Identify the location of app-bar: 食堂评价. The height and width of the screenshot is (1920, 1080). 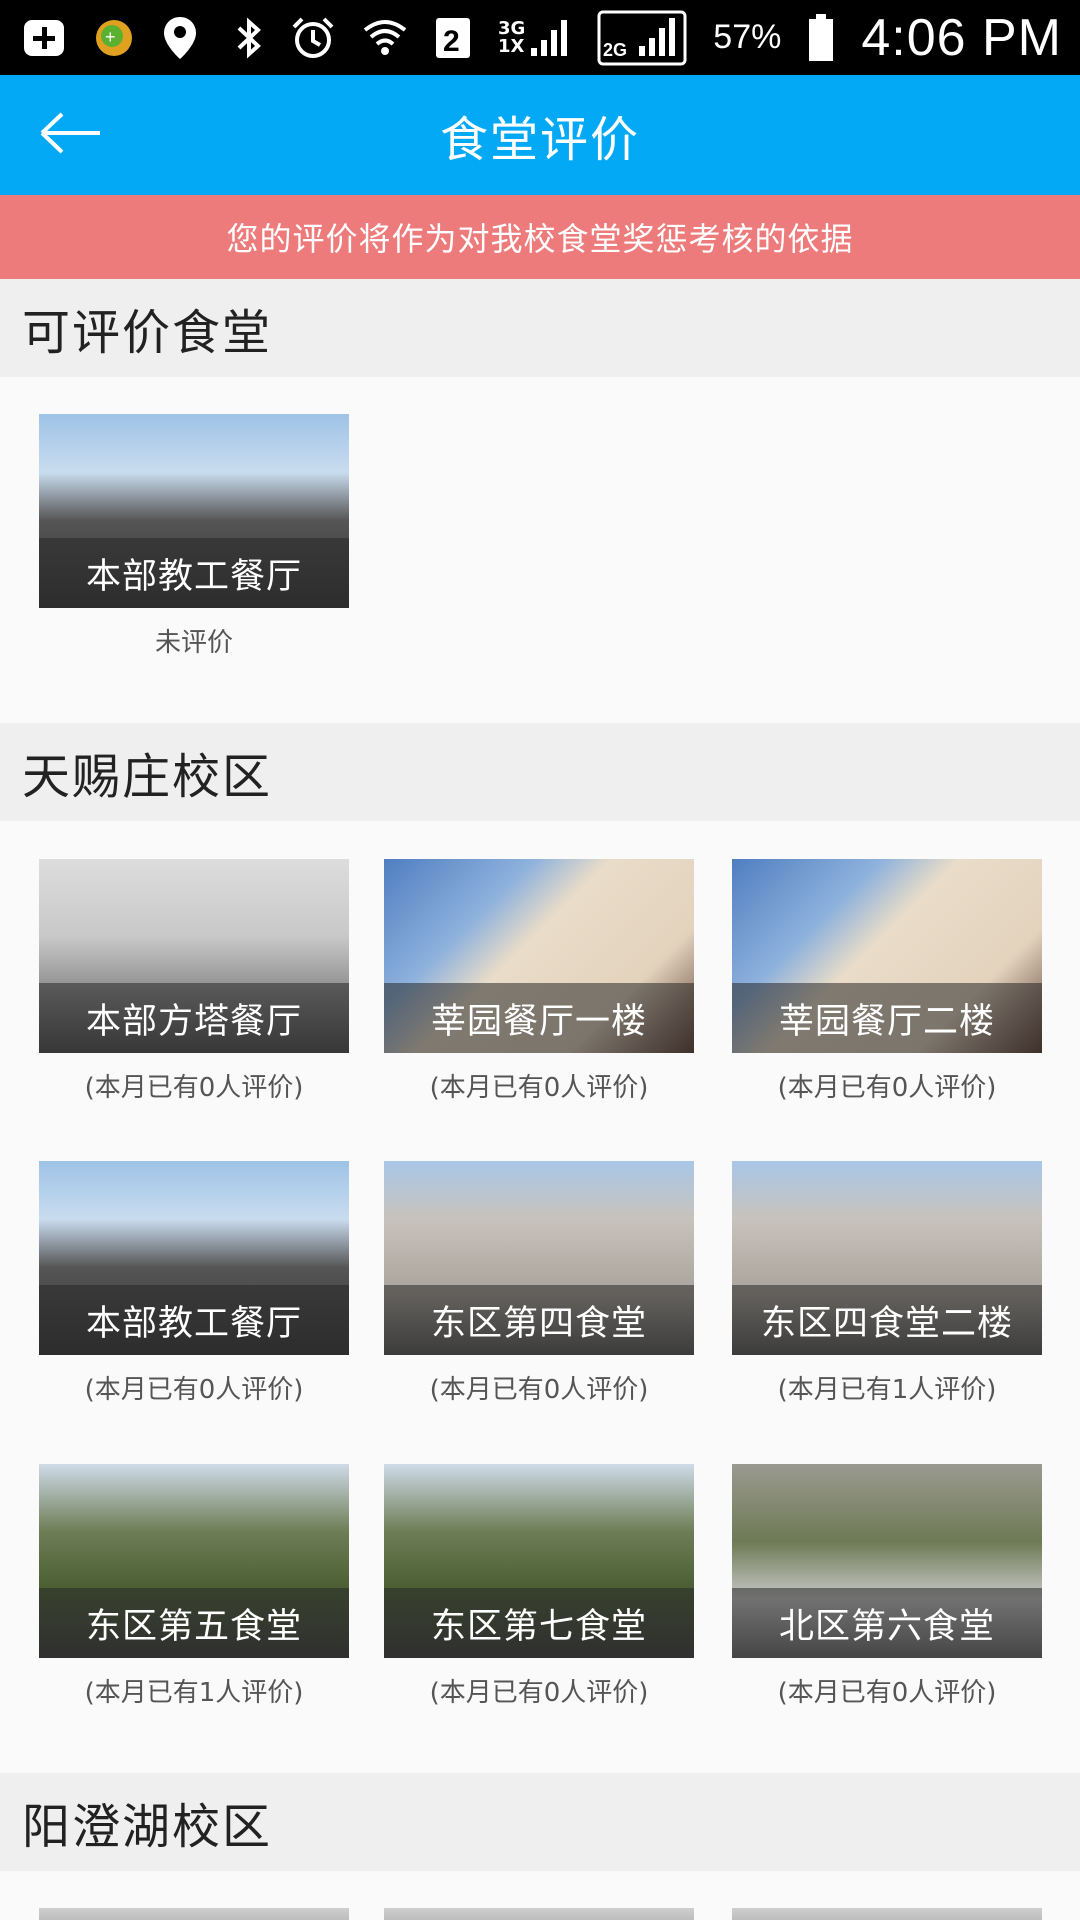
(540, 135).